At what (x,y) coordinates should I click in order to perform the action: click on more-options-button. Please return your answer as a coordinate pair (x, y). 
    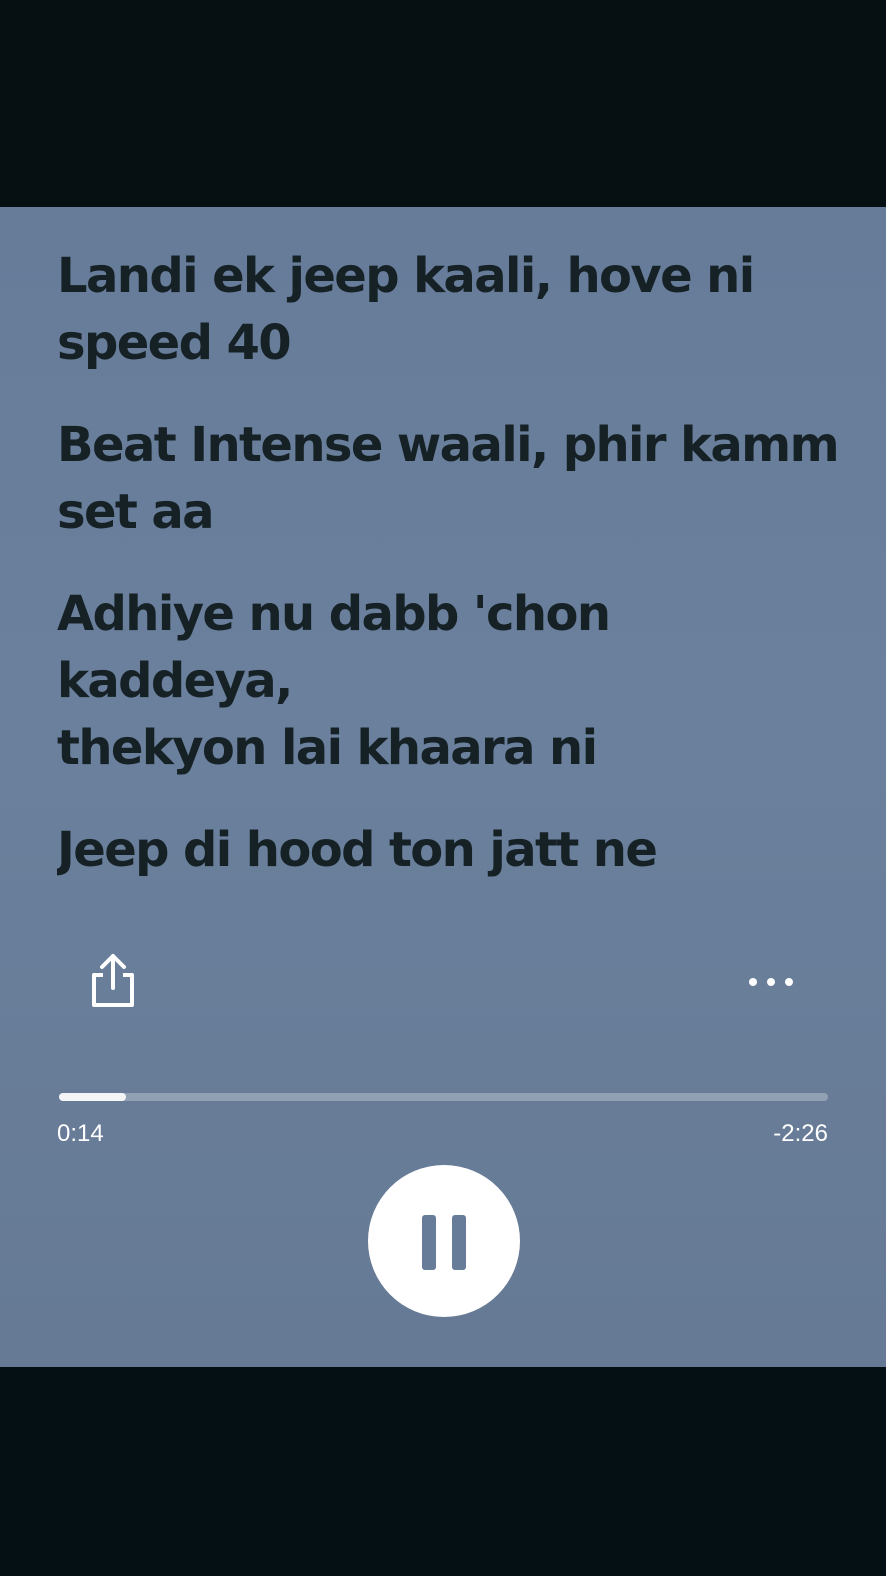
    Looking at the image, I should click on (772, 982).